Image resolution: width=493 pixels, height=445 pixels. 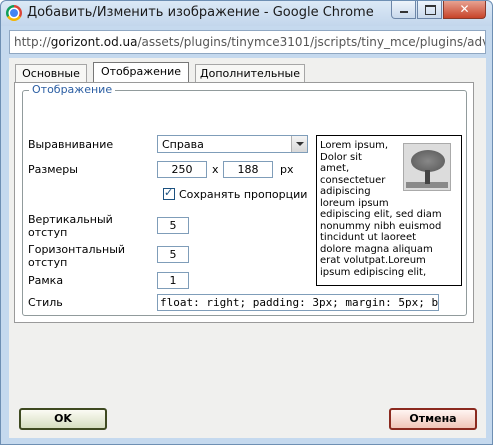 What do you see at coordinates (381, 226) in the screenshot?
I see `preview-line: nonummy nibh euismod` at bounding box center [381, 226].